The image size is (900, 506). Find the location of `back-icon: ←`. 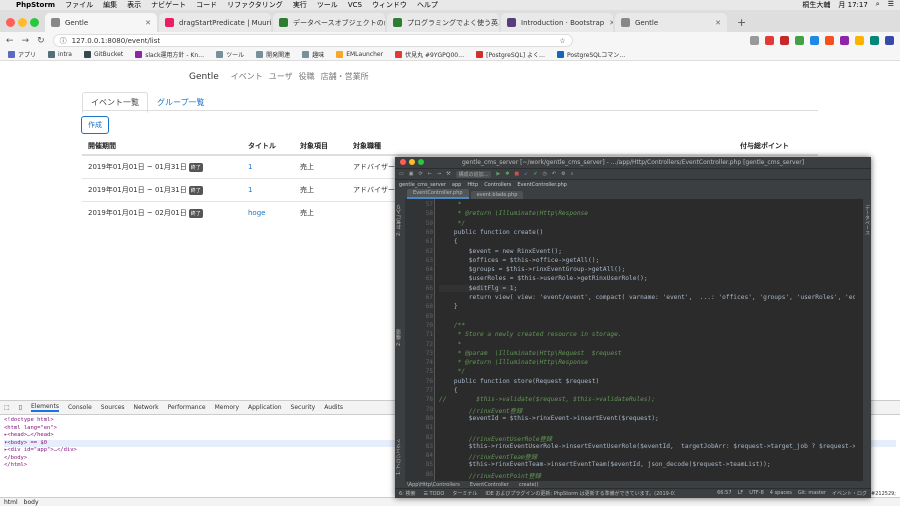

back-icon: ← is located at coordinates (10, 41).